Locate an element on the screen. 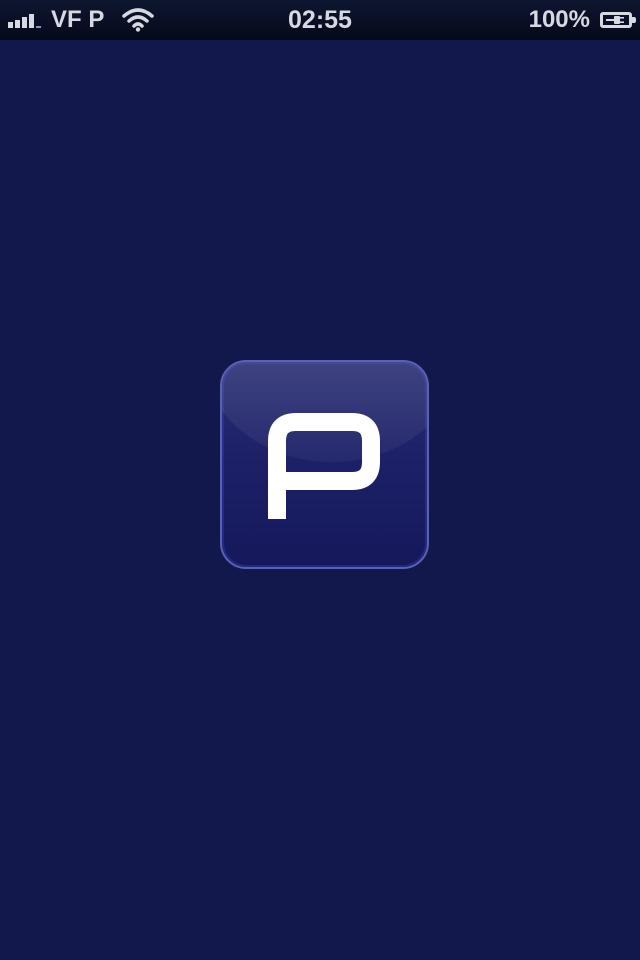 The image size is (640, 960). app-logo-icon is located at coordinates (324, 464).